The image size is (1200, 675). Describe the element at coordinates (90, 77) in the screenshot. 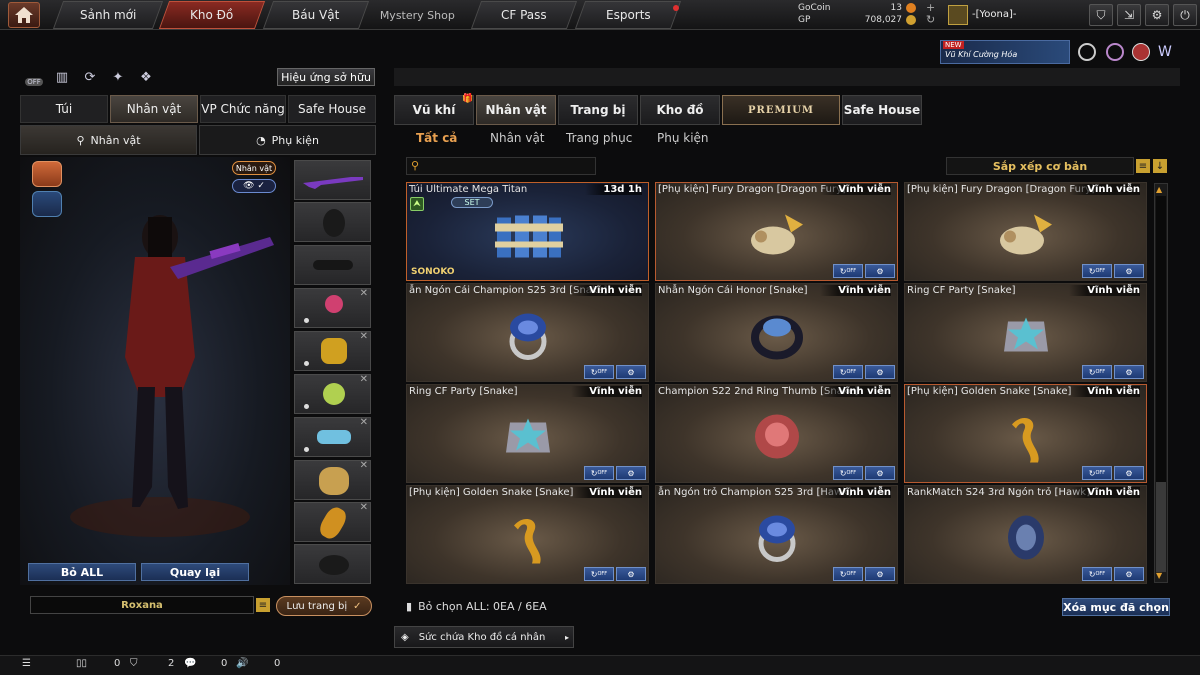

I see `rotate-view-icon: ⟳` at that location.